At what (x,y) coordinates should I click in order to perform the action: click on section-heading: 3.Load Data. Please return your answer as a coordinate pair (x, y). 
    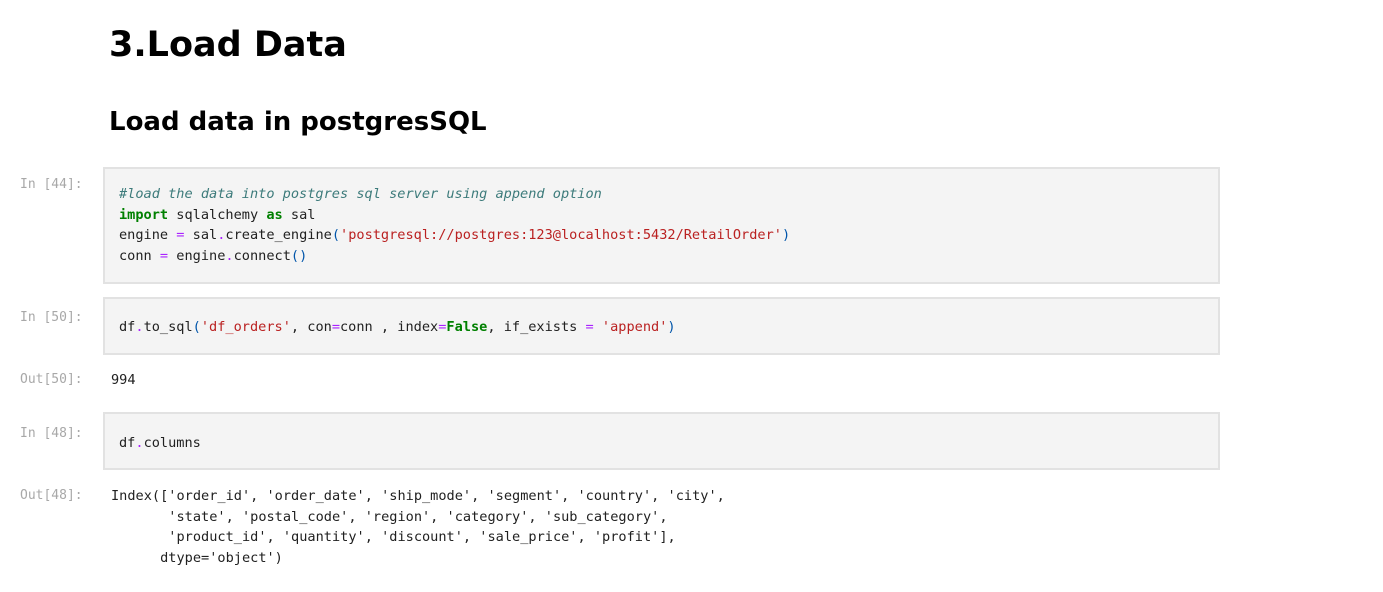
    Looking at the image, I should click on (228, 45).